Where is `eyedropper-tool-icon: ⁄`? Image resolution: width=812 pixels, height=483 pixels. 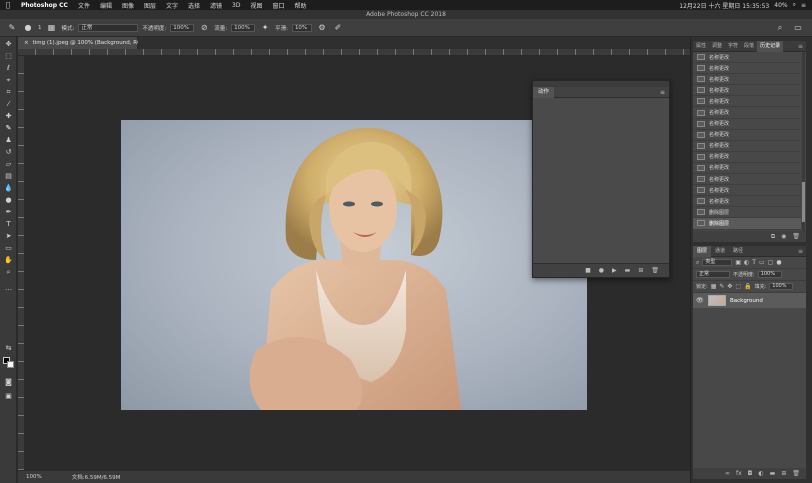
eyedropper-tool-icon: ⁄ is located at coordinates (8, 104).